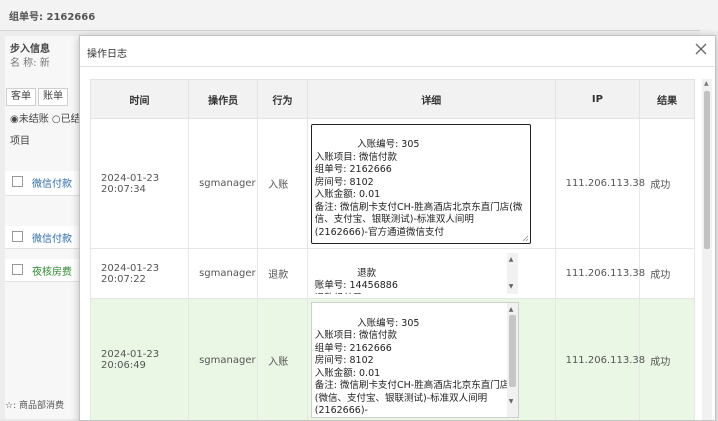  I want to click on col-header-action: 行为, so click(282, 99).